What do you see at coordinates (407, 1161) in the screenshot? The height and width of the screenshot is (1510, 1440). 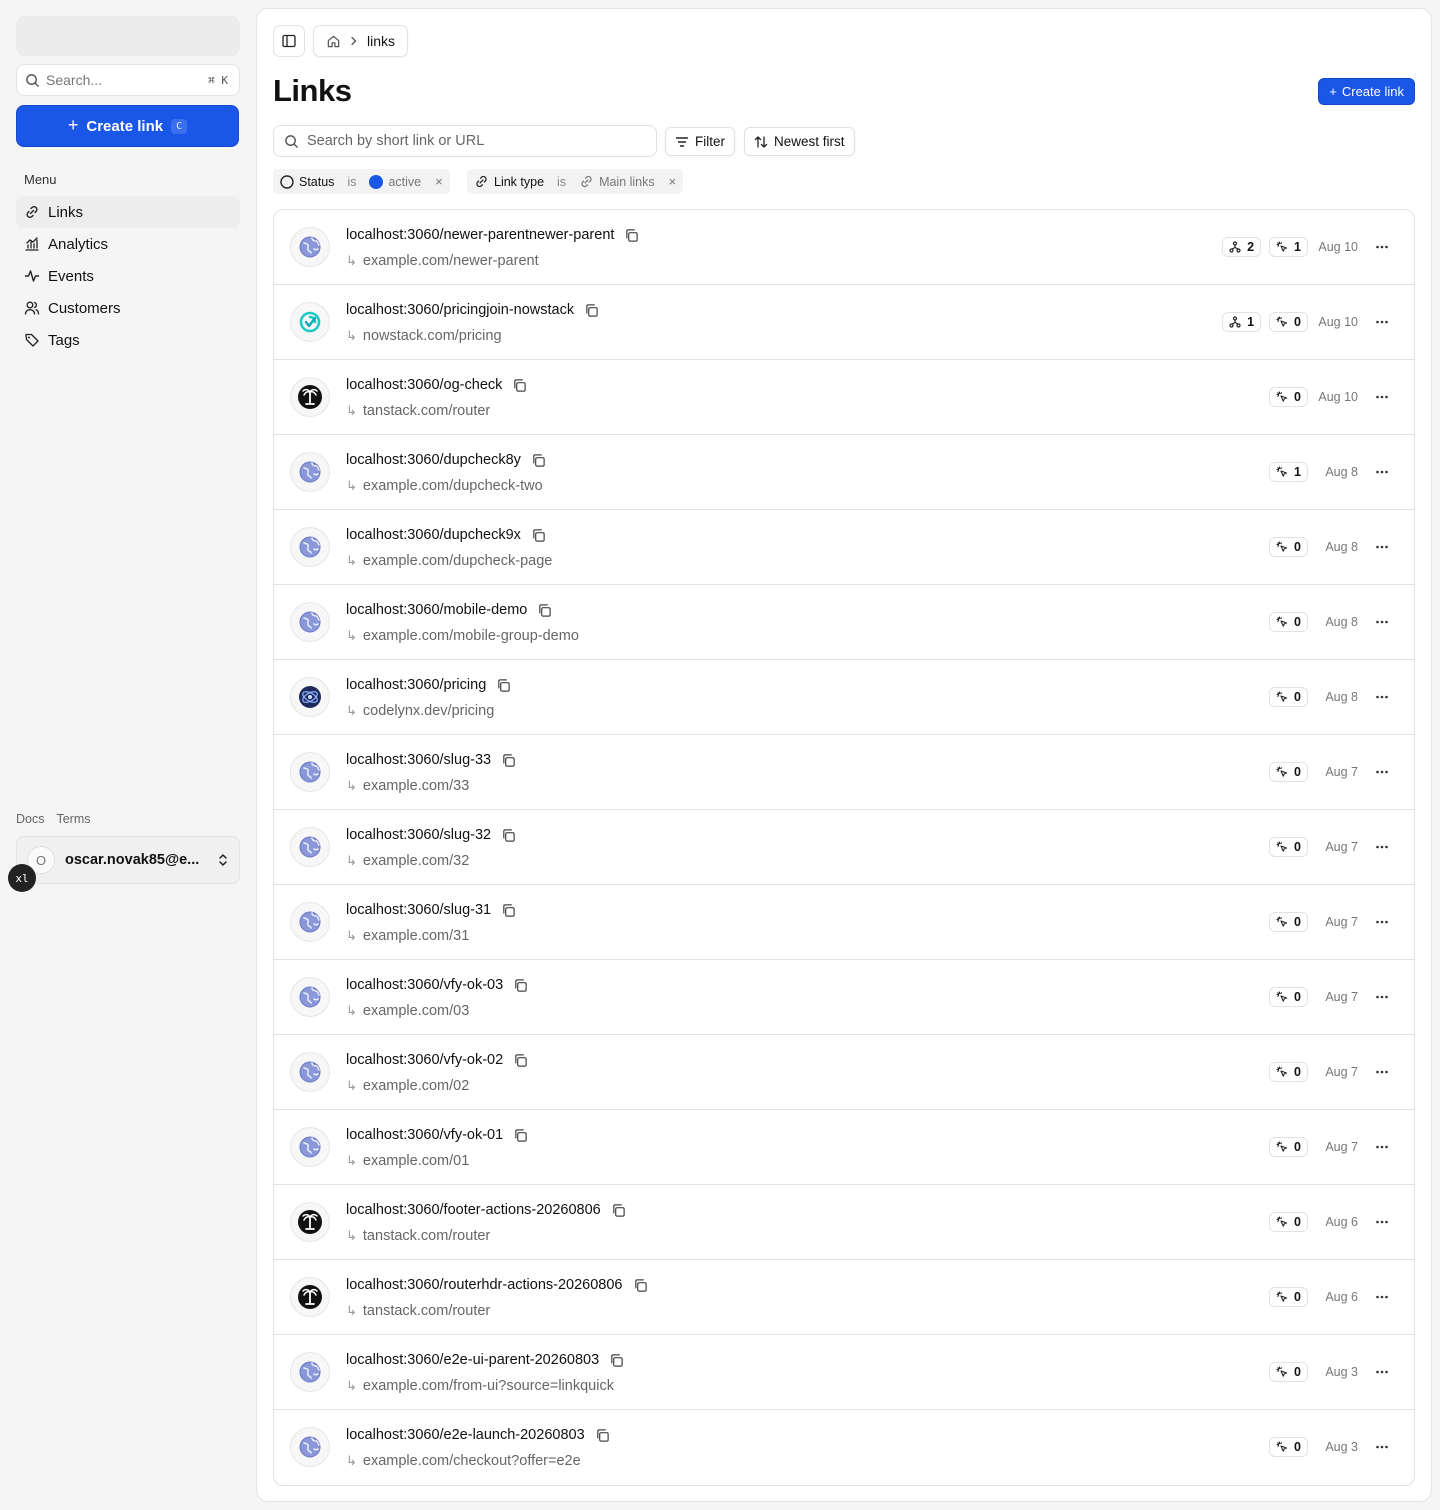 I see `destination-url: ↳ example.com/01` at bounding box center [407, 1161].